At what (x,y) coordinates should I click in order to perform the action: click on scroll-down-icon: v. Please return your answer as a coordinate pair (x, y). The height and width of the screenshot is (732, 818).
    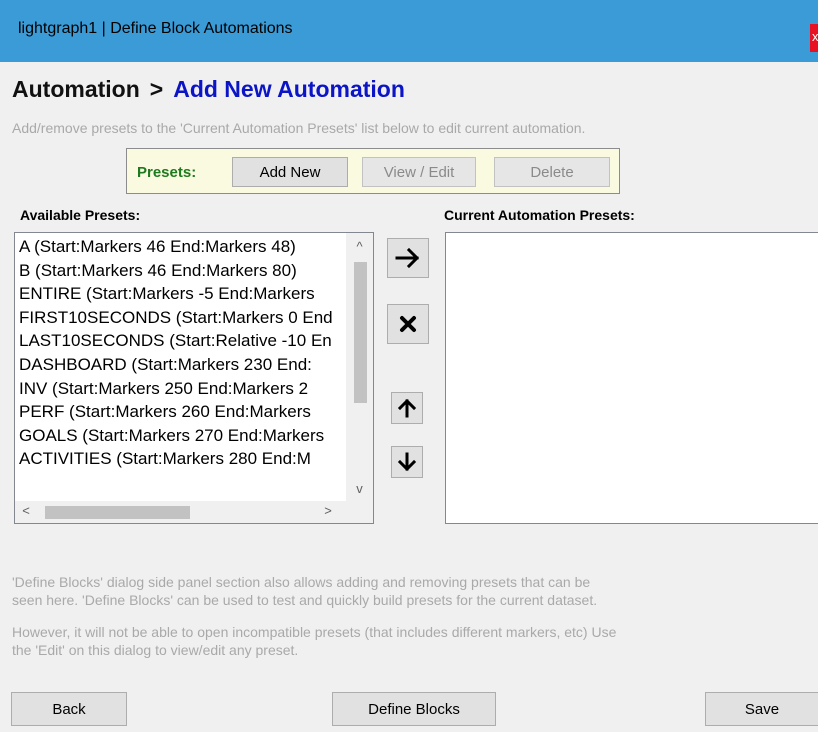
    Looking at the image, I should click on (359, 488).